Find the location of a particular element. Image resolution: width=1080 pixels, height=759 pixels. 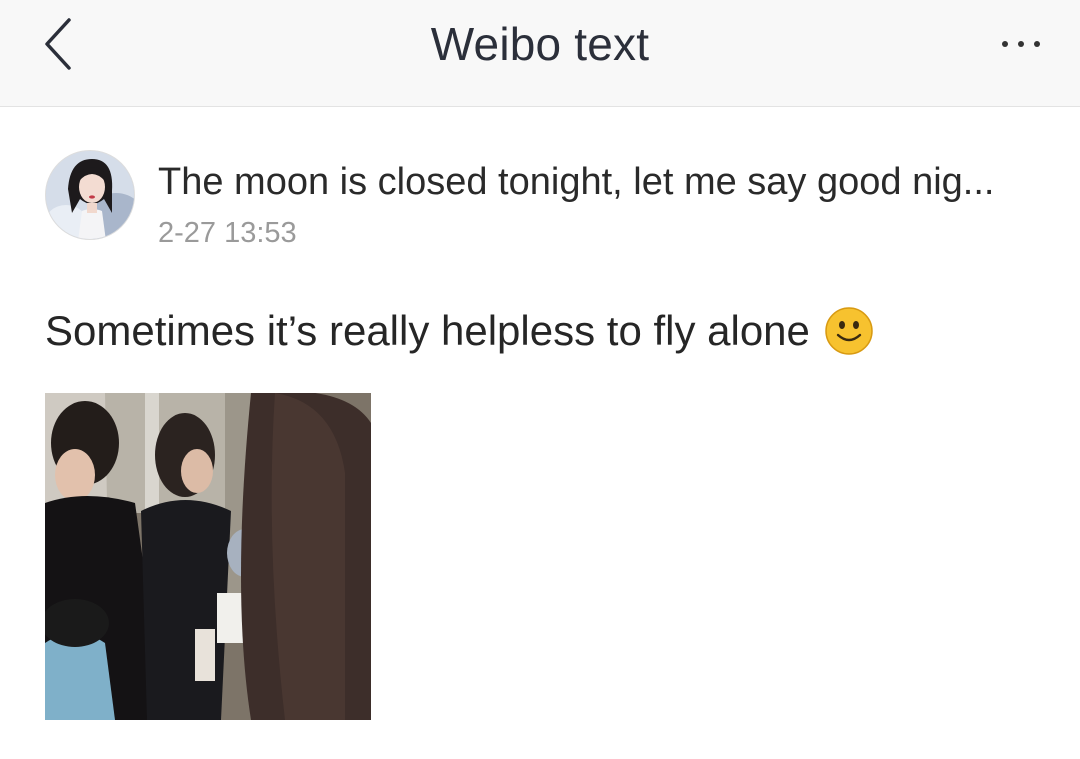

avatar is located at coordinates (90, 195).